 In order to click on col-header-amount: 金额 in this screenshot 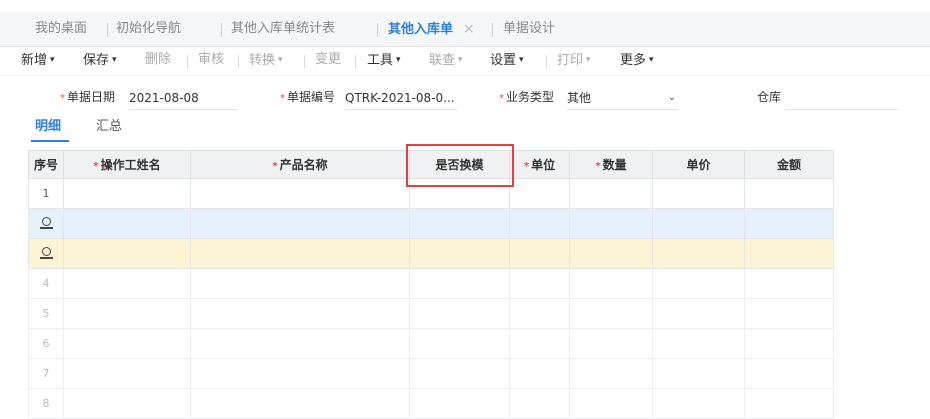, I will do `click(789, 164)`.